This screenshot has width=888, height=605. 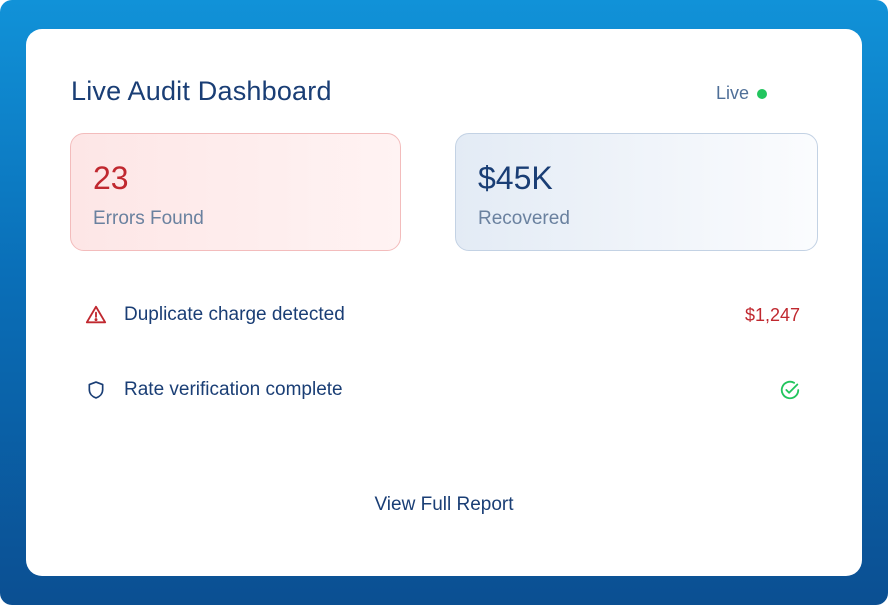 I want to click on check-circle-icon, so click(x=790, y=390).